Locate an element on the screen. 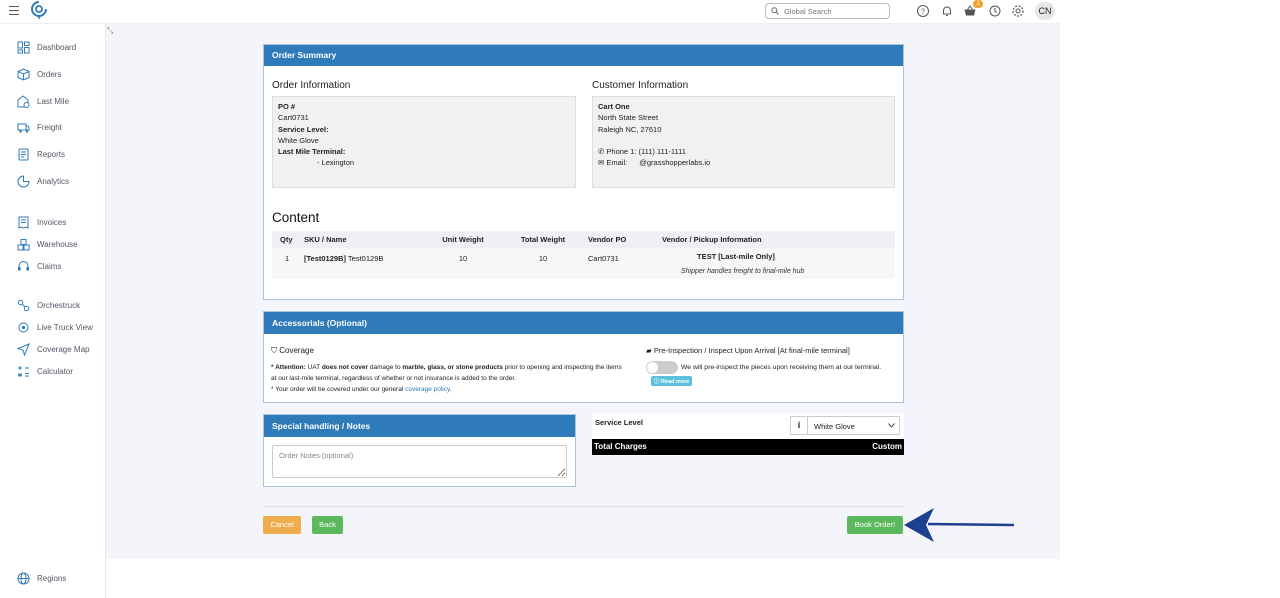 Image resolution: width=1280 pixels, height=598 pixels. sidebar-item-label: Analytics is located at coordinates (53, 181).